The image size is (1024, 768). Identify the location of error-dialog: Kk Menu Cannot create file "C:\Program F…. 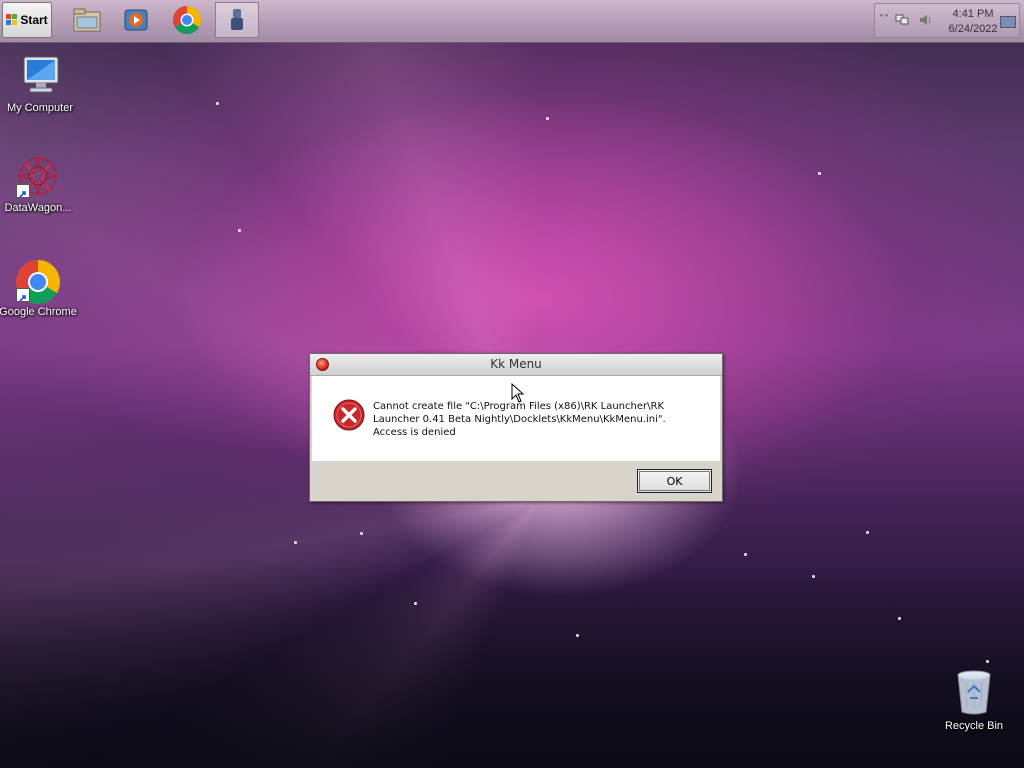
(516, 427).